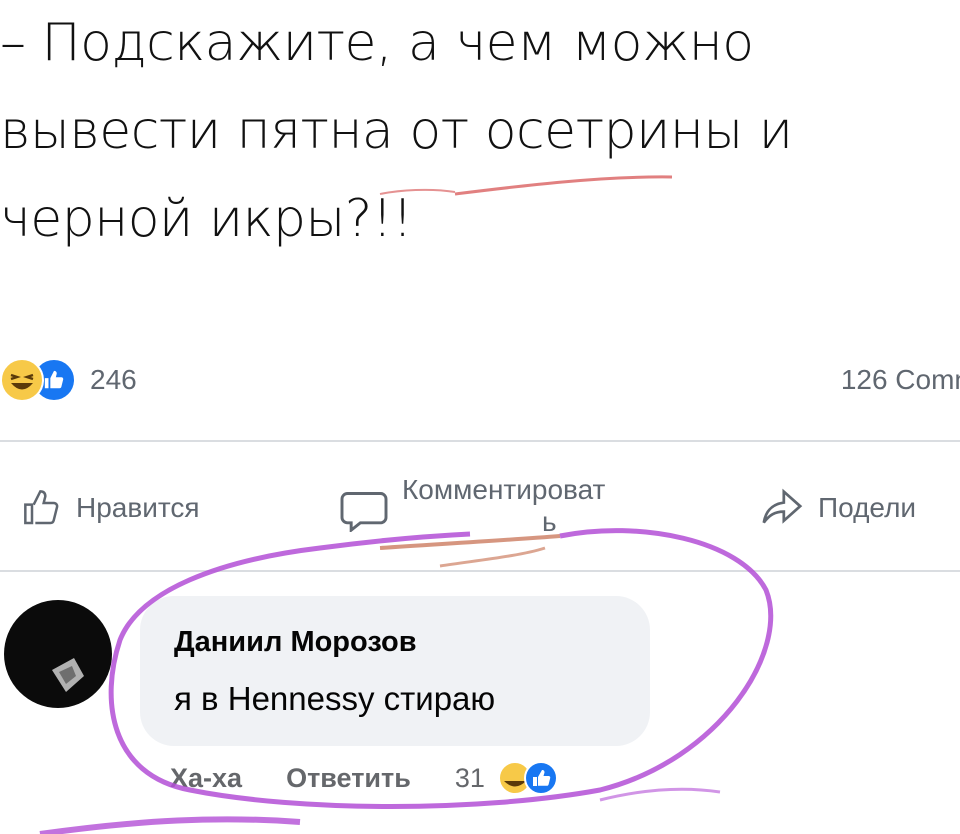  What do you see at coordinates (782, 506) in the screenshot?
I see `share-icon` at bounding box center [782, 506].